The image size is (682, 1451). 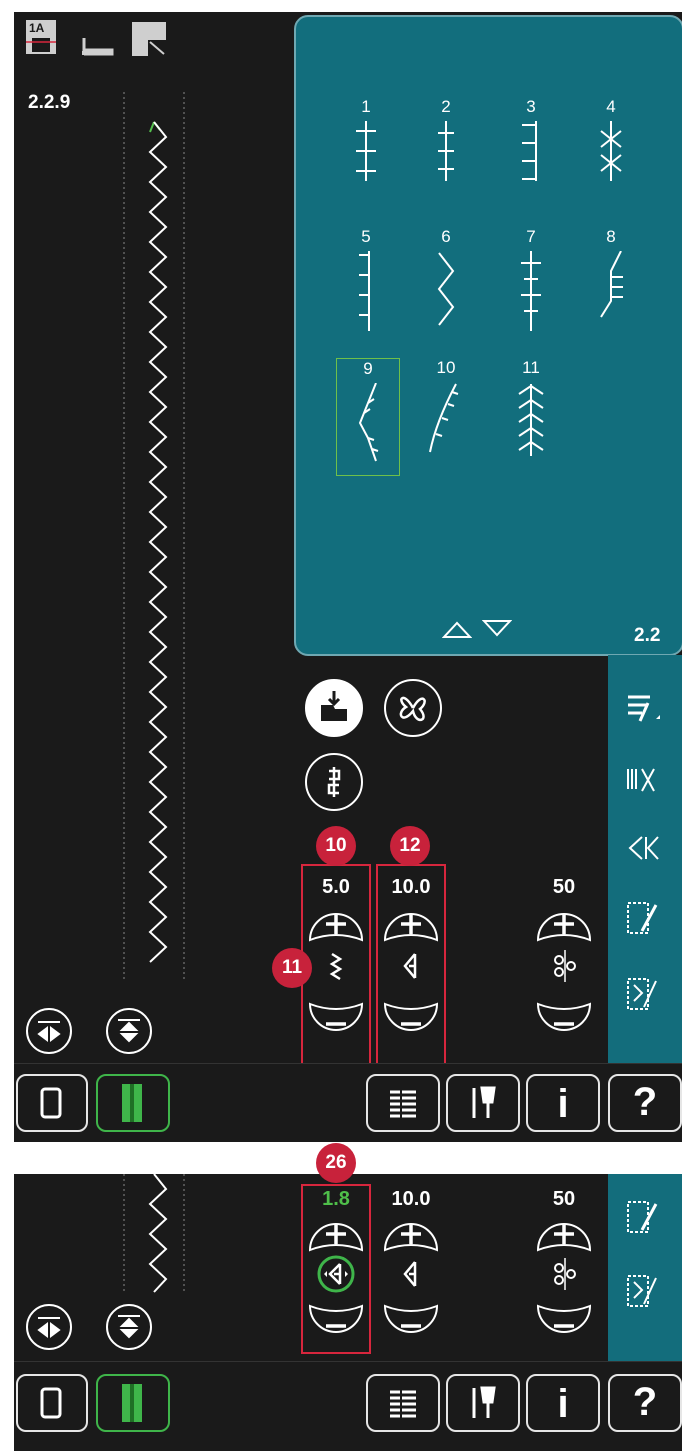 What do you see at coordinates (446, 413) in the screenshot?
I see `stitch-10: 10` at bounding box center [446, 413].